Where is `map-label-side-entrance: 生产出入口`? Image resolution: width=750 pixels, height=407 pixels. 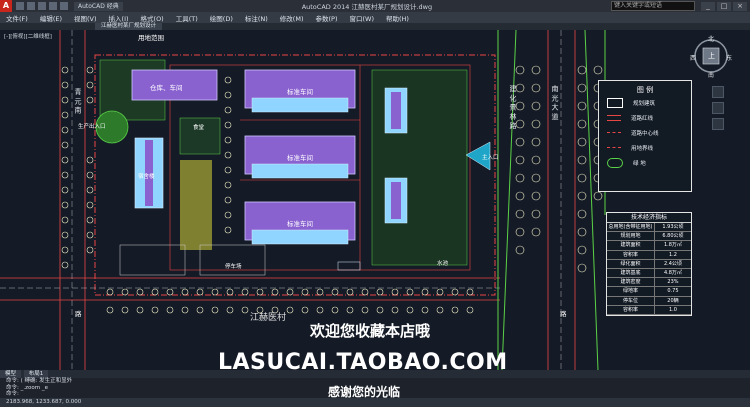
map-label-side-entrance: 生产出入口 is located at coordinates (92, 127).